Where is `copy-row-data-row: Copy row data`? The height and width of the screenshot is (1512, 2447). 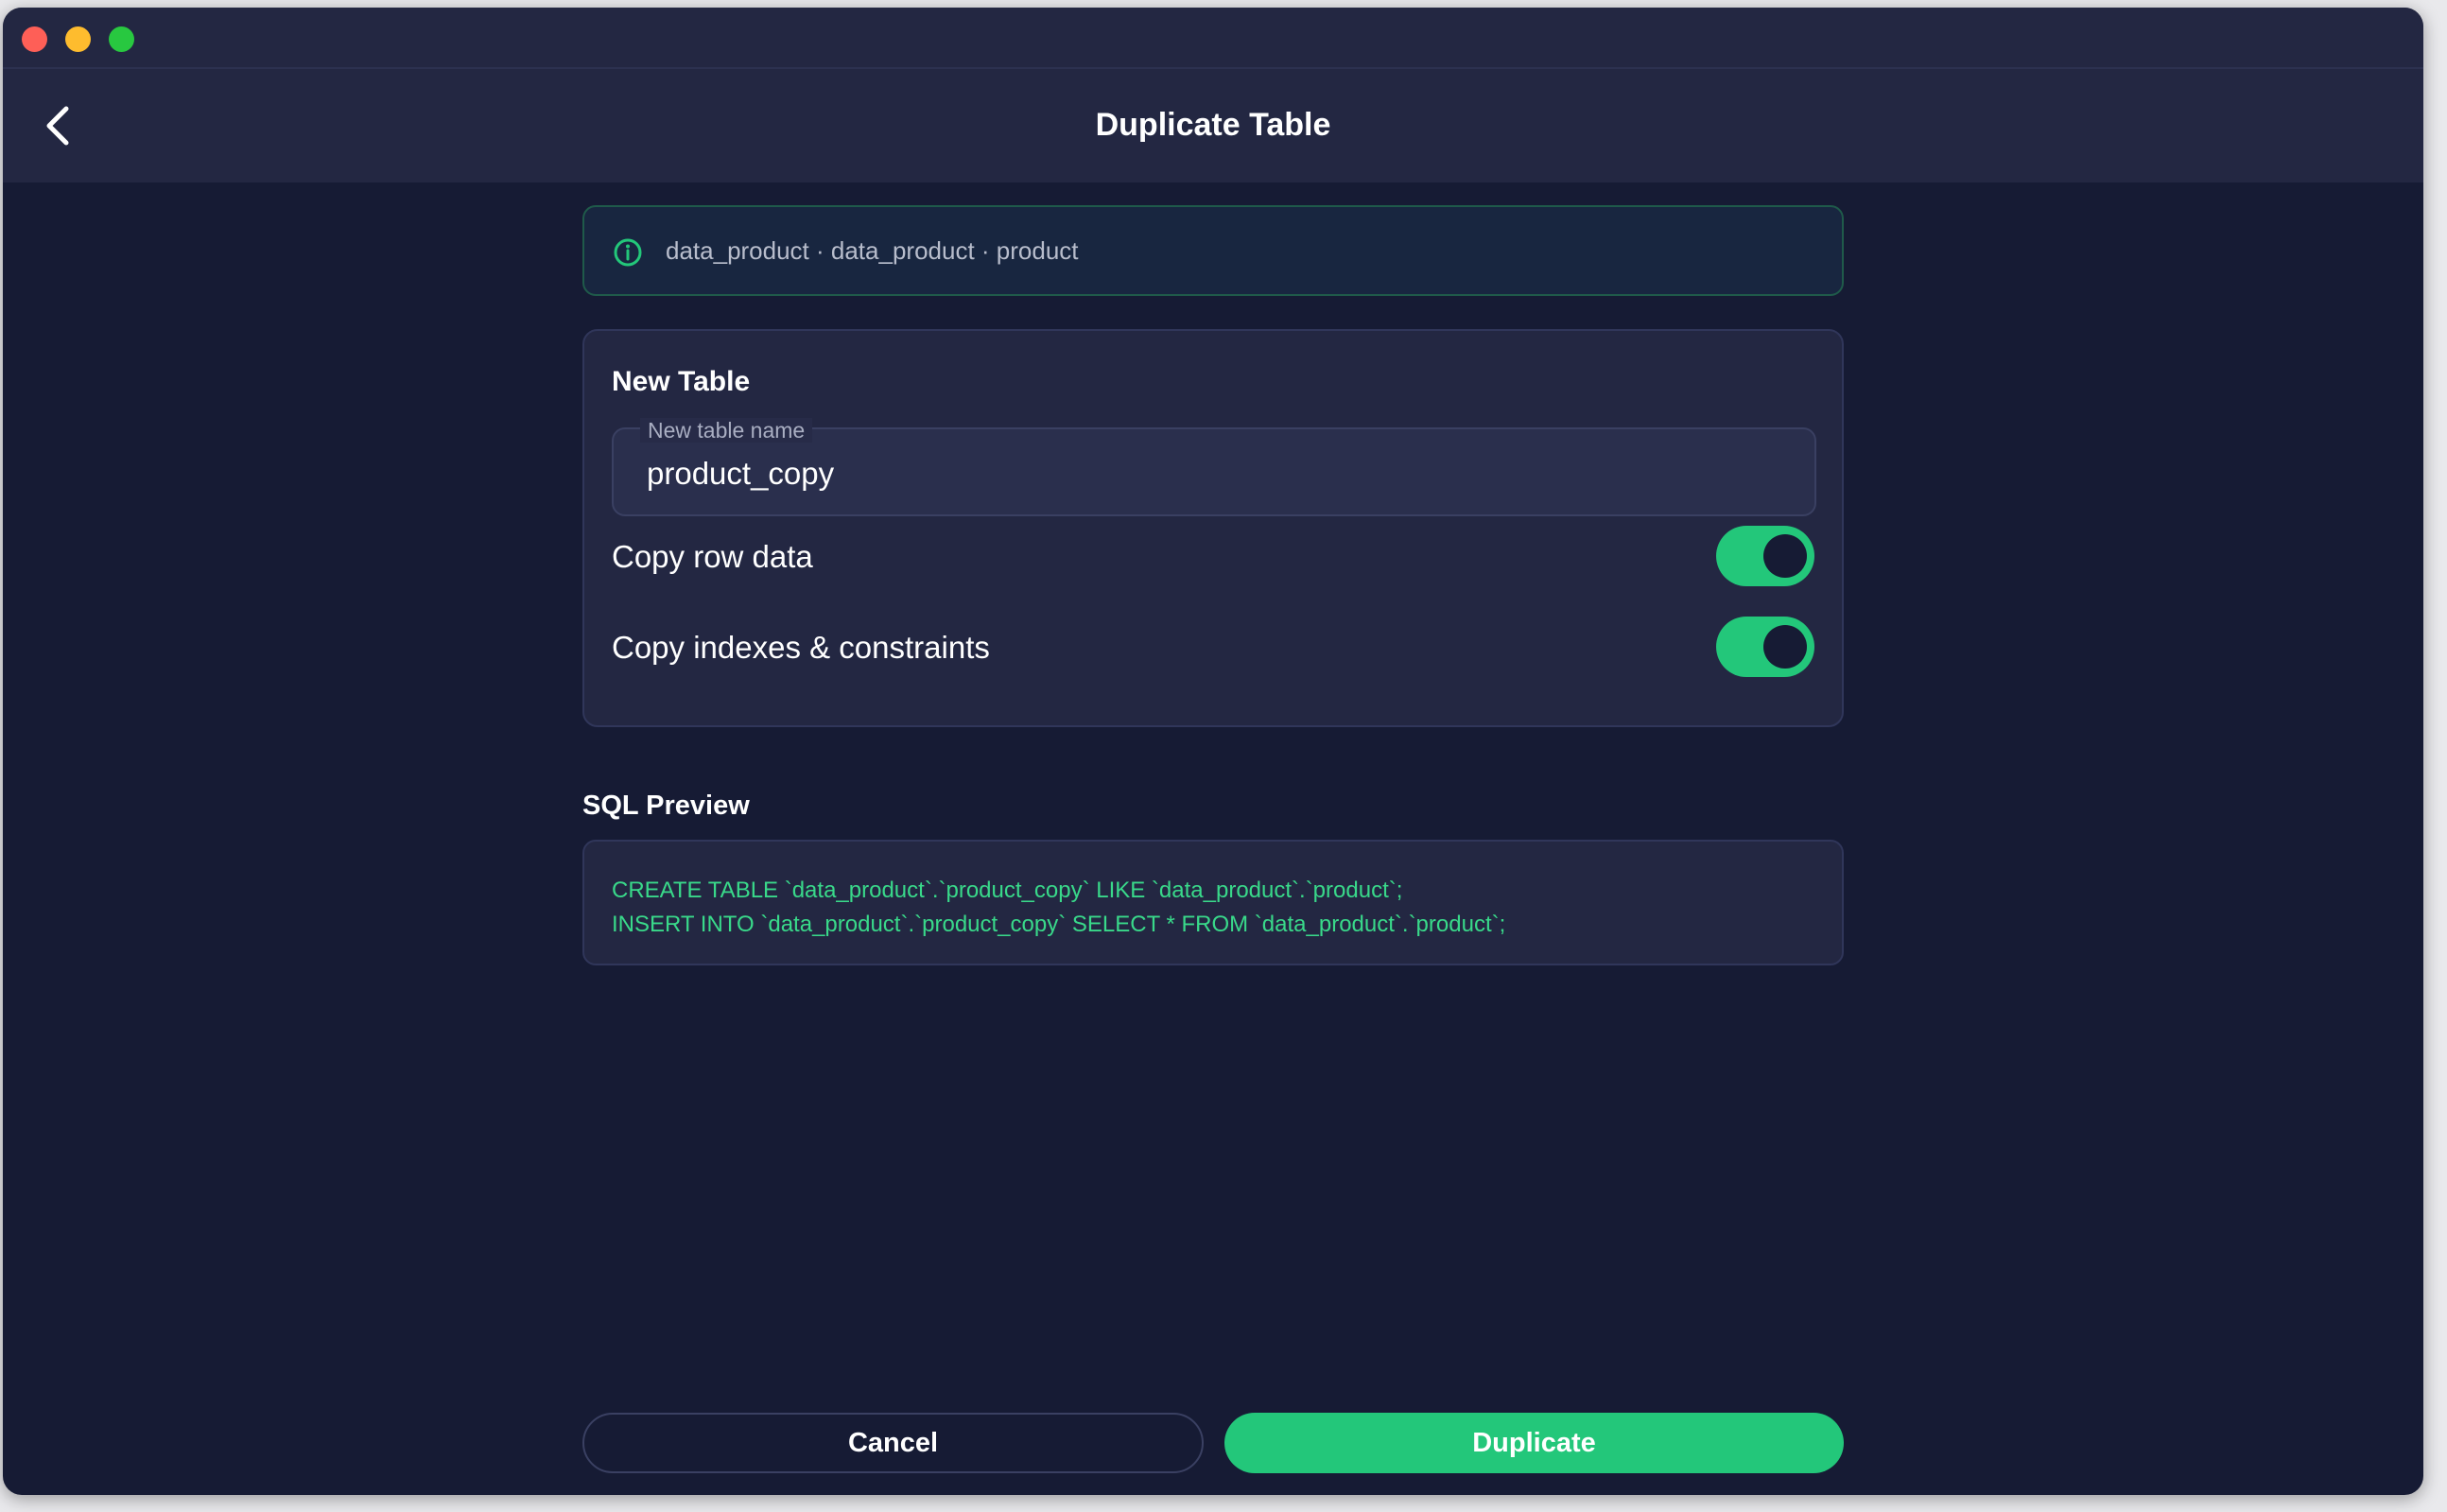 copy-row-data-row: Copy row data is located at coordinates (1214, 557).